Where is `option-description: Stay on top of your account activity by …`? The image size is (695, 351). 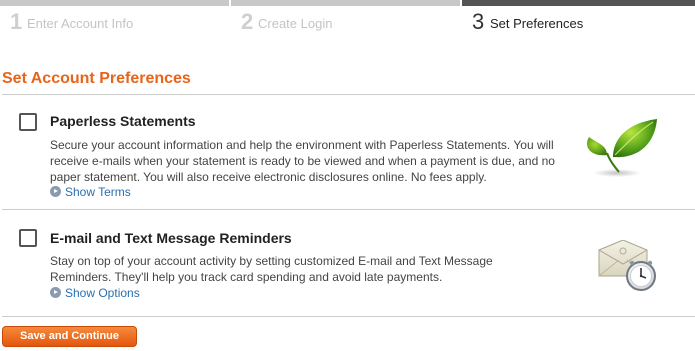 option-description: Stay on top of your account activity by … is located at coordinates (271, 269).